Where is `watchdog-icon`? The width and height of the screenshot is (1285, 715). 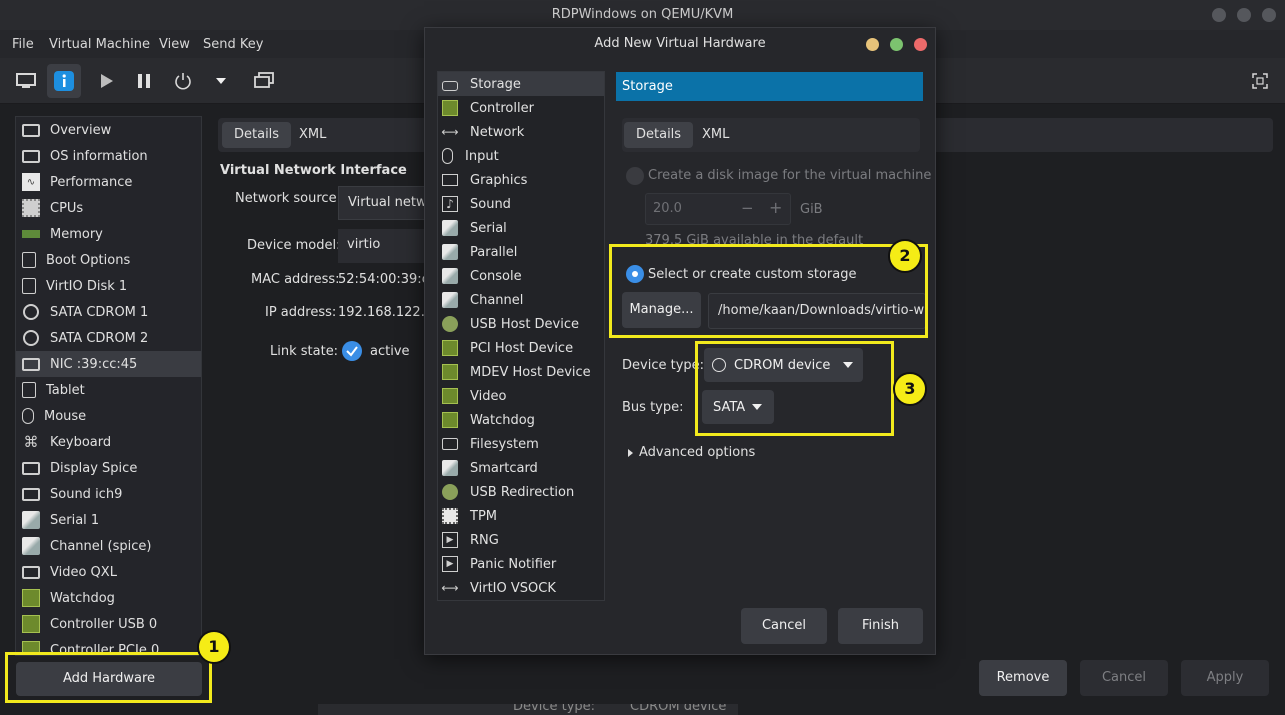 watchdog-icon is located at coordinates (450, 420).